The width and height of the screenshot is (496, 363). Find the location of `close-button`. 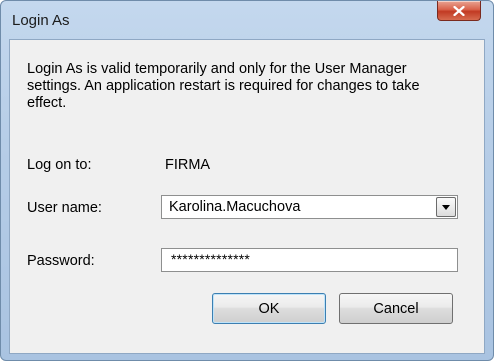

close-button is located at coordinates (459, 11).